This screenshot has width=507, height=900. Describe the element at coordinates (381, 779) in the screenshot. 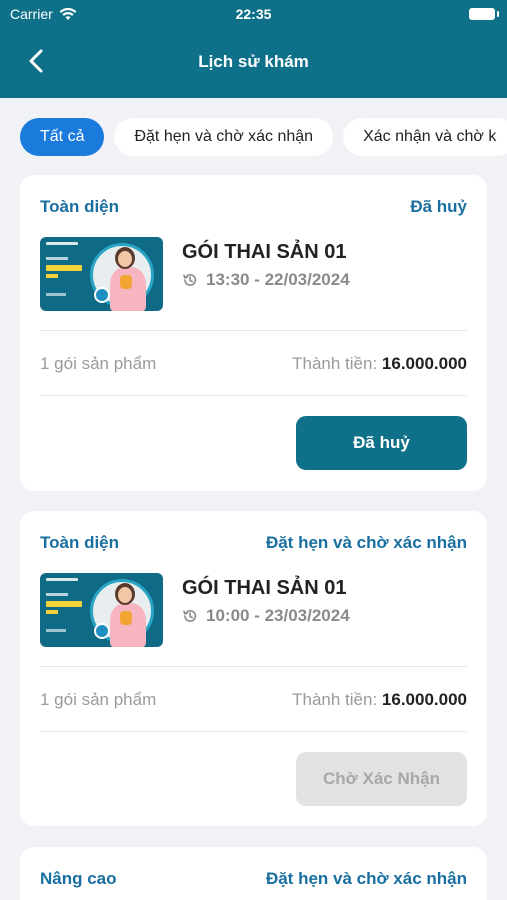

I see `awaiting-confirmation-button: Chờ Xác Nhận` at that location.